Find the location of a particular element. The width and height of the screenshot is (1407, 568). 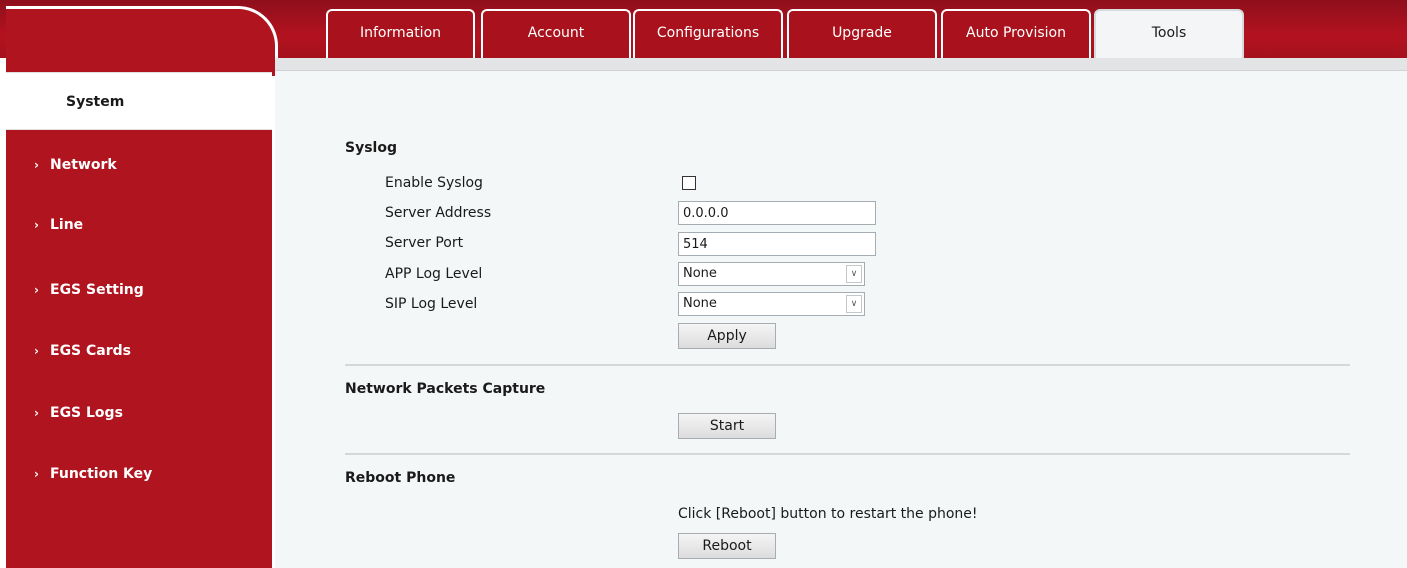

sip-log-level-label: SIP Log Level is located at coordinates (431, 304).